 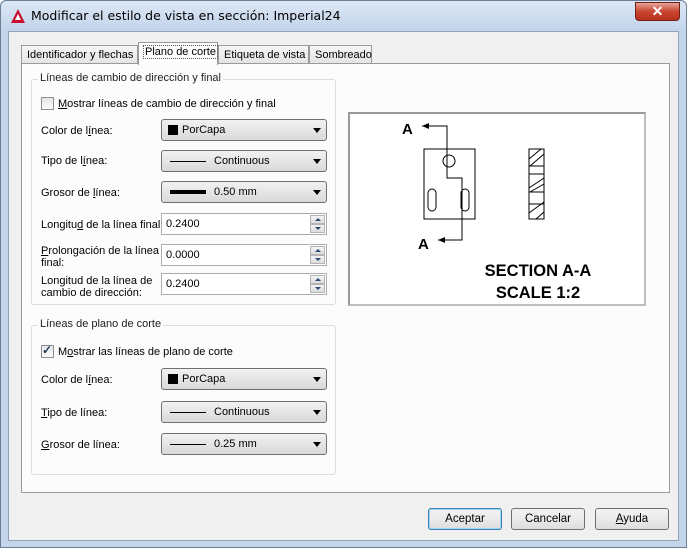 I want to click on dropdown-value: PorCapa, so click(x=204, y=130).